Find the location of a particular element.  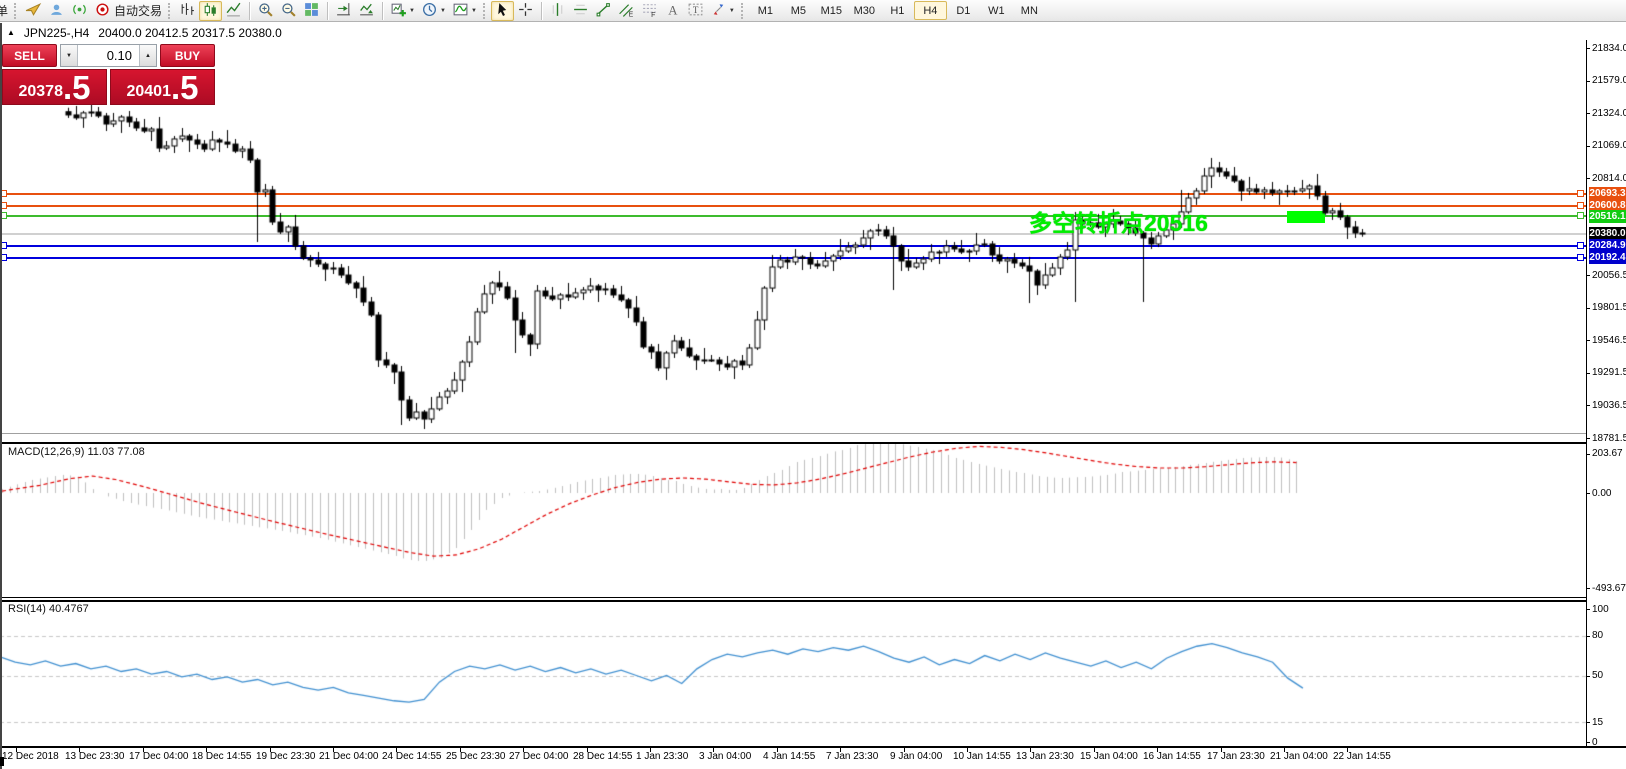

fibo-icon: F is located at coordinates (649, 11).